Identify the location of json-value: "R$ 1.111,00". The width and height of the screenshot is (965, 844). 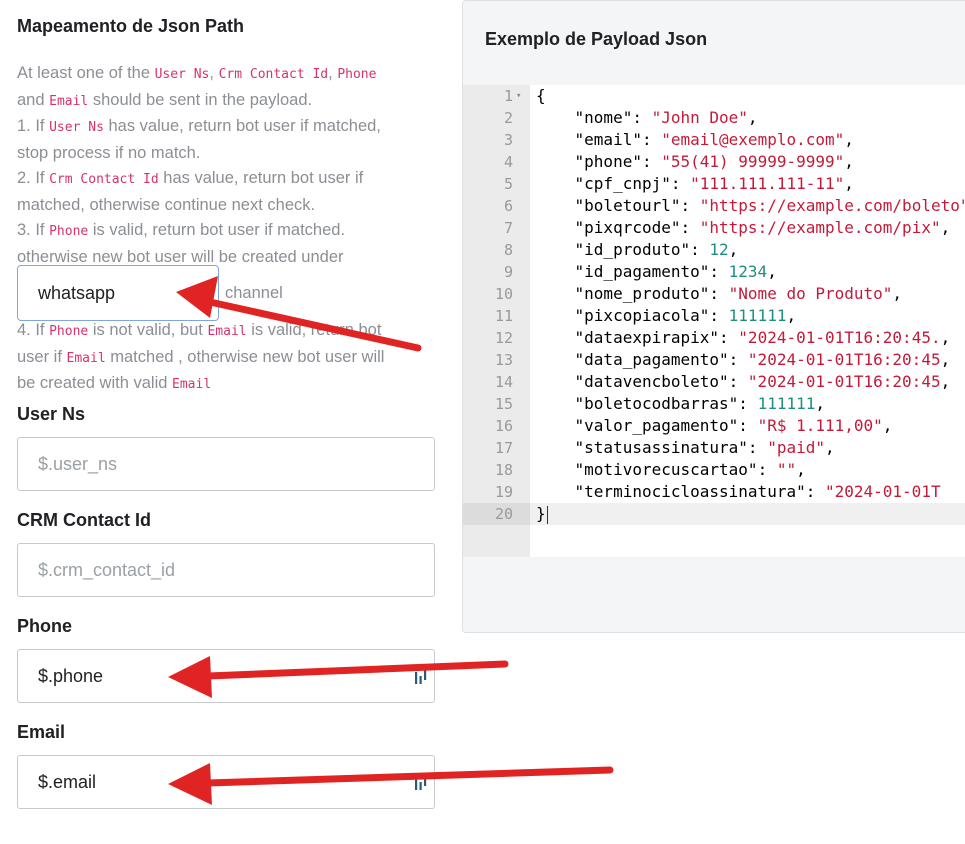
(820, 425).